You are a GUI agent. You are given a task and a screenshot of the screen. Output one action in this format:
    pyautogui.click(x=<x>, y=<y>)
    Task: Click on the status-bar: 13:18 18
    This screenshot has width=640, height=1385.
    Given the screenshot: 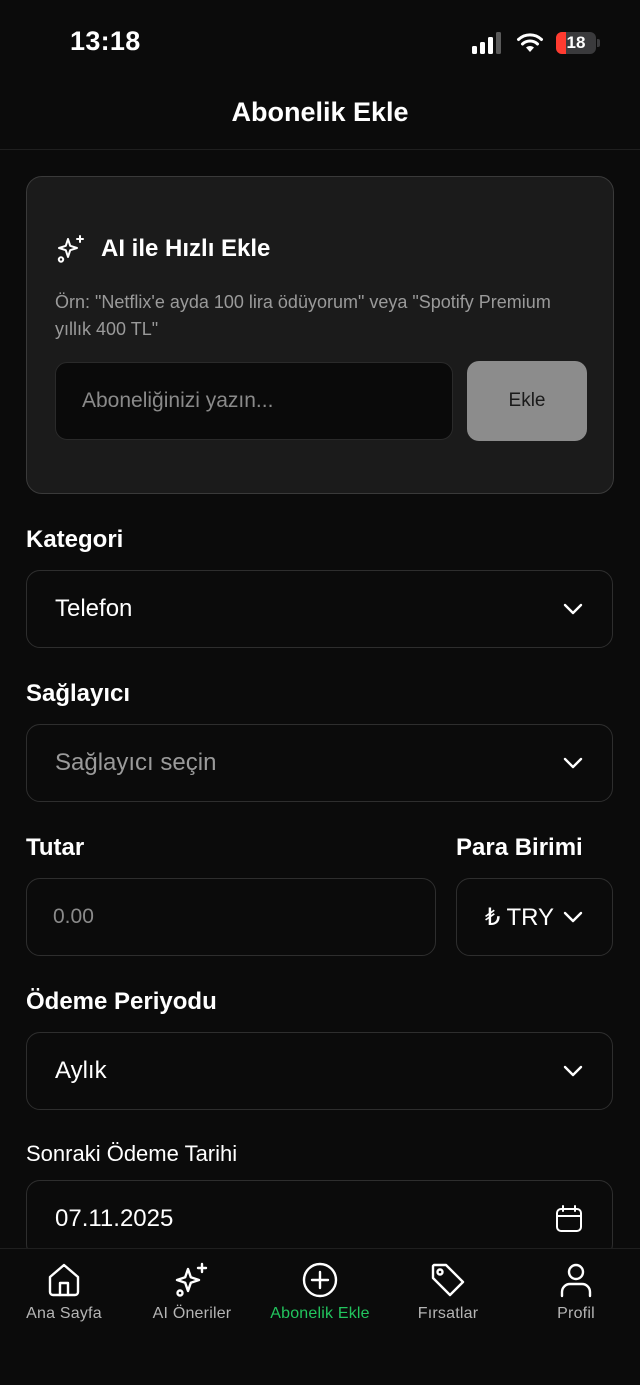 What is the action you would take?
    pyautogui.click(x=320, y=44)
    